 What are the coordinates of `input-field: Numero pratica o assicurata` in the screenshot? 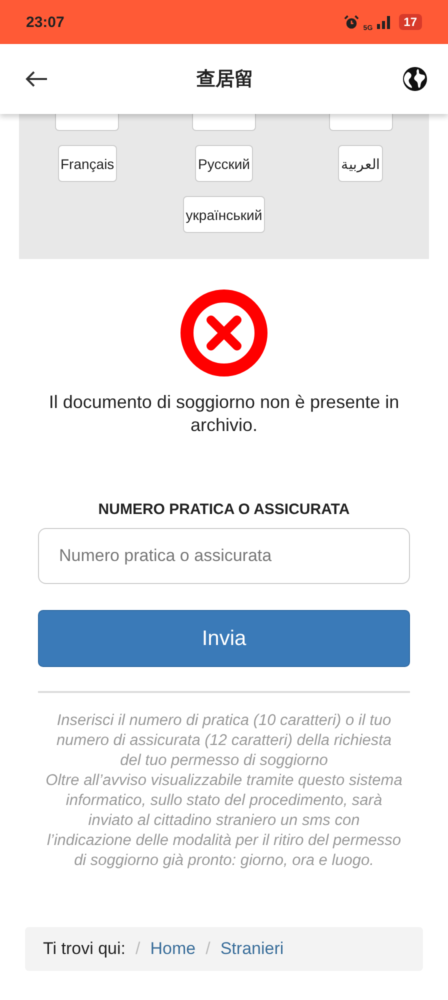 It's located at (224, 556).